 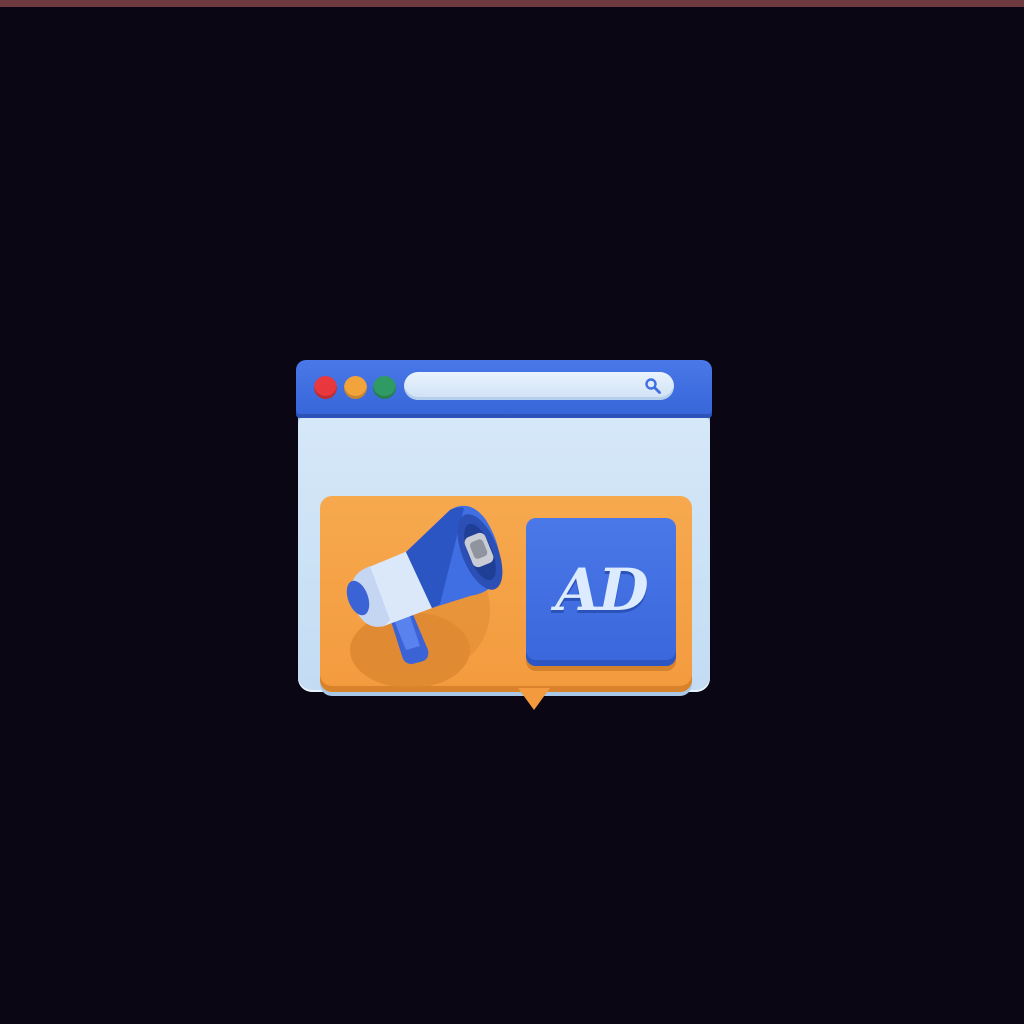 I want to click on speech-bubble-tail, so click(x=534, y=699).